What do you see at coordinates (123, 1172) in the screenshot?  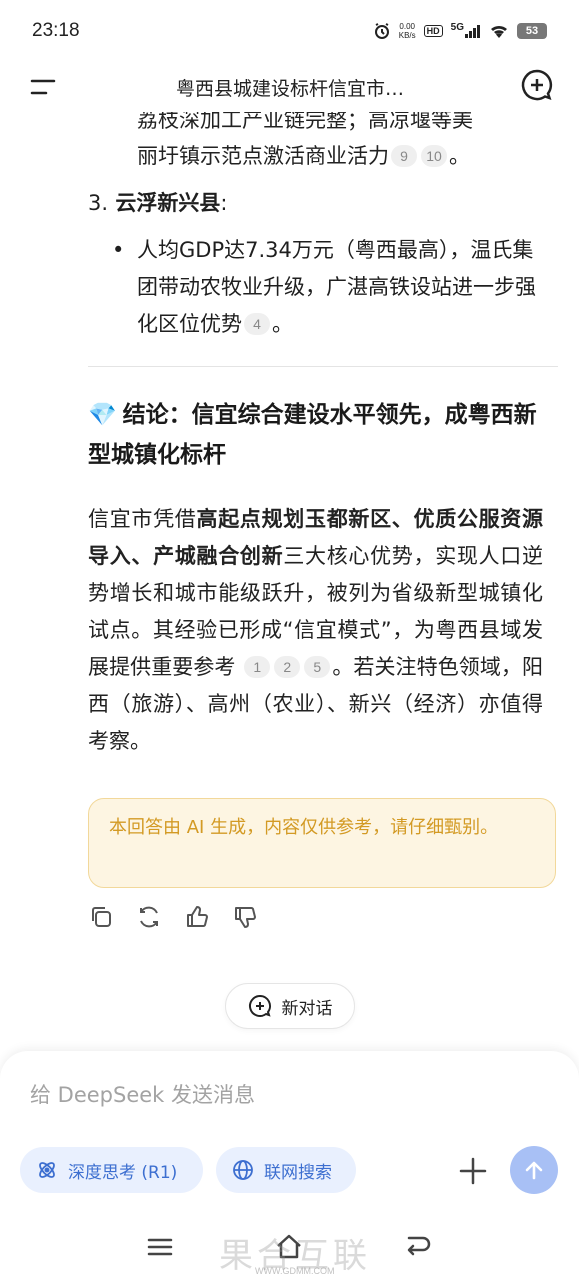 I see `deep-think-label: 深度思考 (R1)` at bounding box center [123, 1172].